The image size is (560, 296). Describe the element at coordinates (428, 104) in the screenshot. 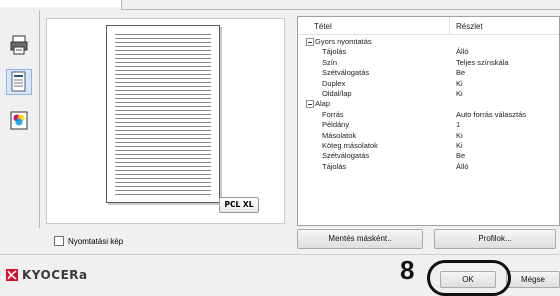

I see `tree-group-row: Alap` at that location.